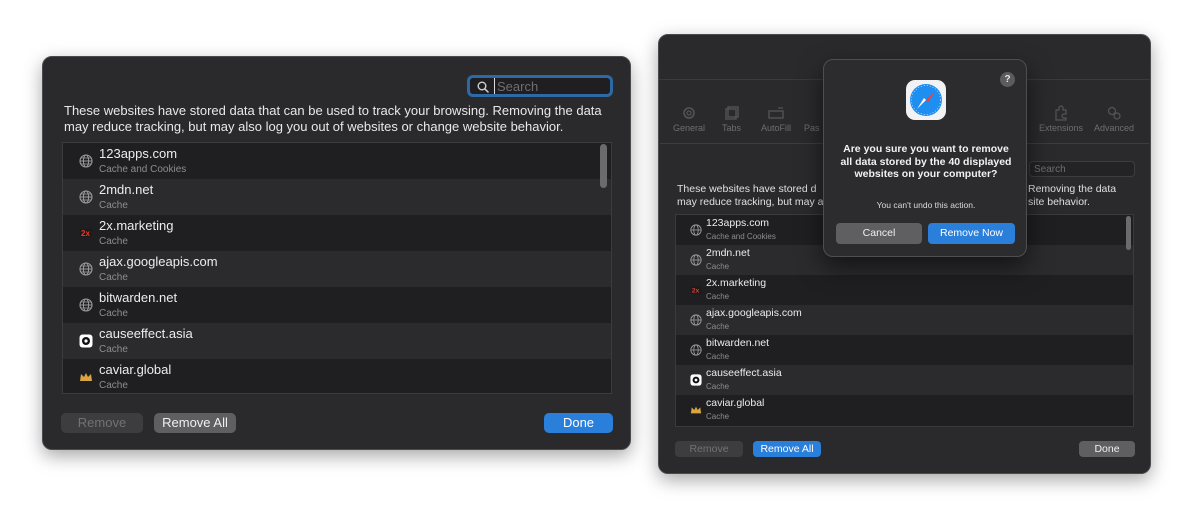  What do you see at coordinates (1061, 119) in the screenshot?
I see `tab-extensions: Extensions` at bounding box center [1061, 119].